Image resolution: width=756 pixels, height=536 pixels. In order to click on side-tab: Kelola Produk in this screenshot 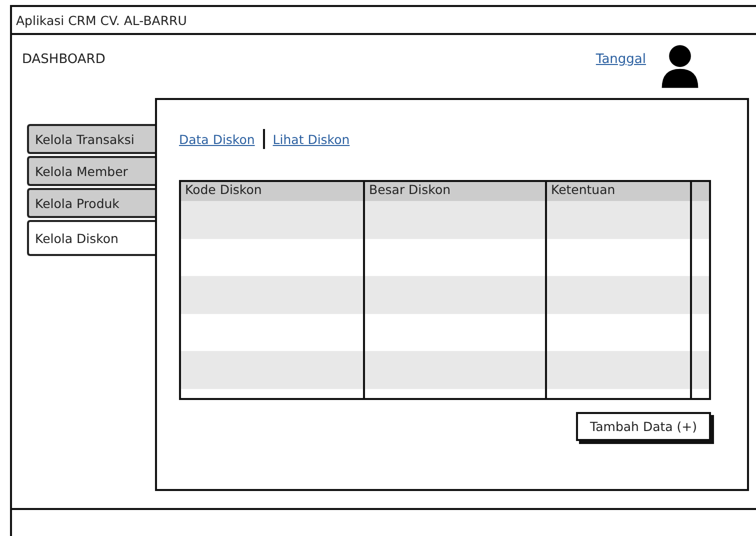, I will do `click(91, 203)`.